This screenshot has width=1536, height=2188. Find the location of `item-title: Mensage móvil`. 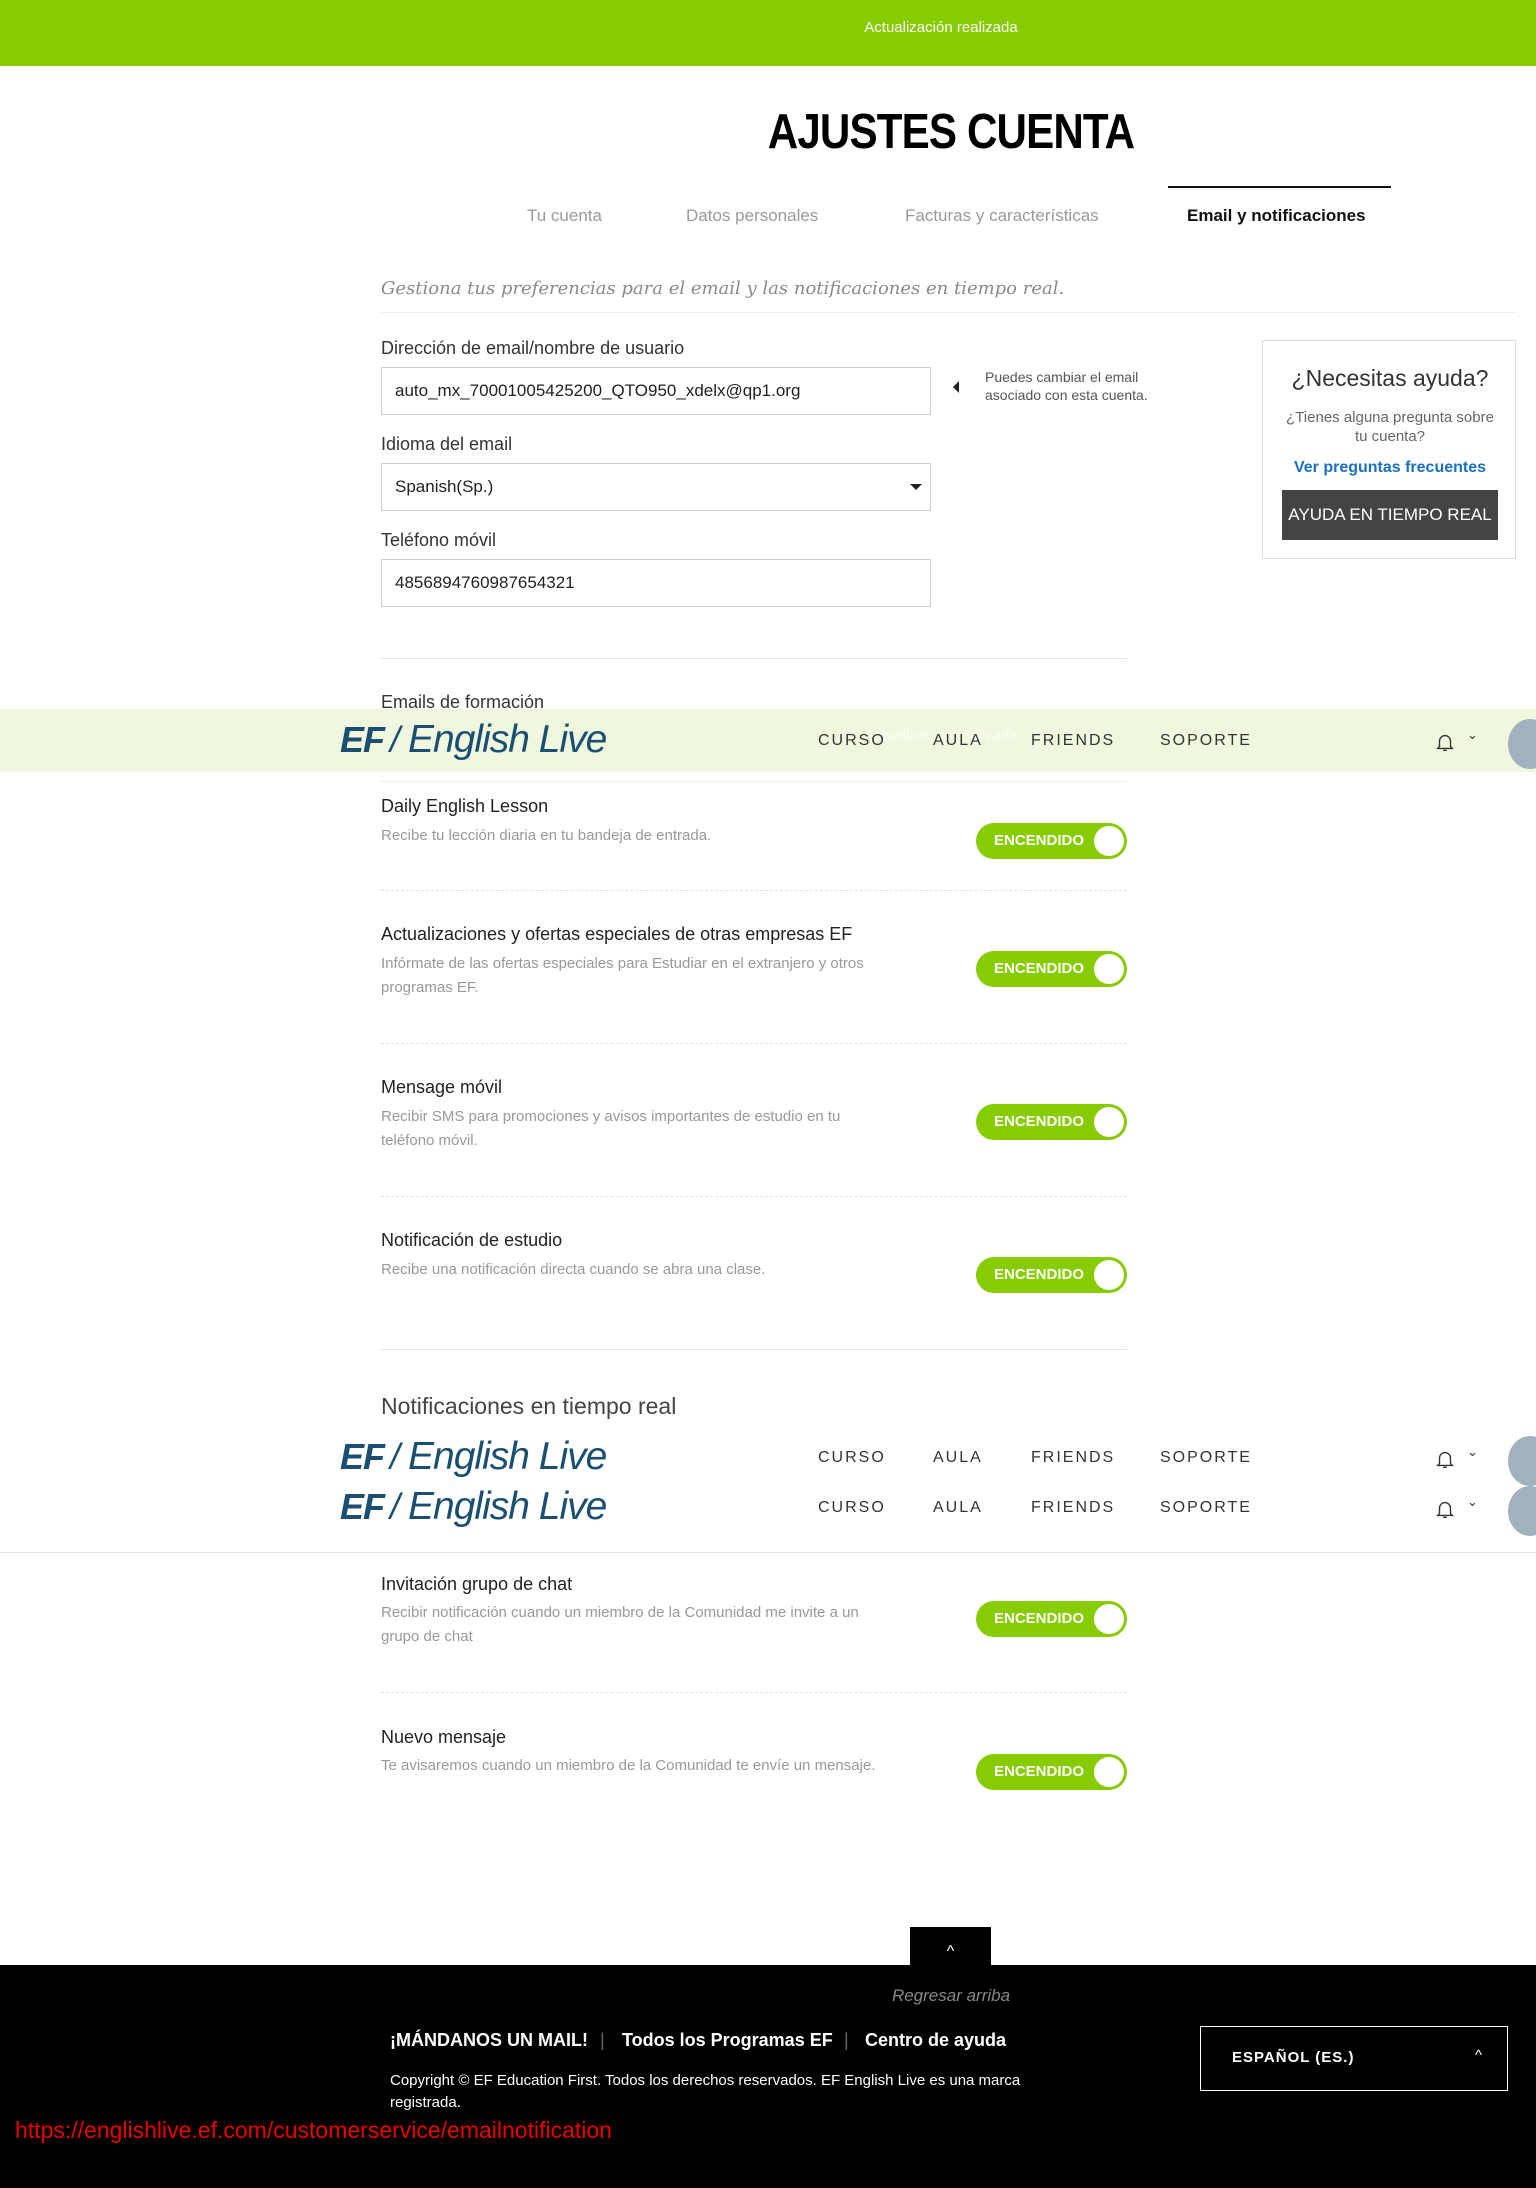

item-title: Mensage móvil is located at coordinates (442, 1087).